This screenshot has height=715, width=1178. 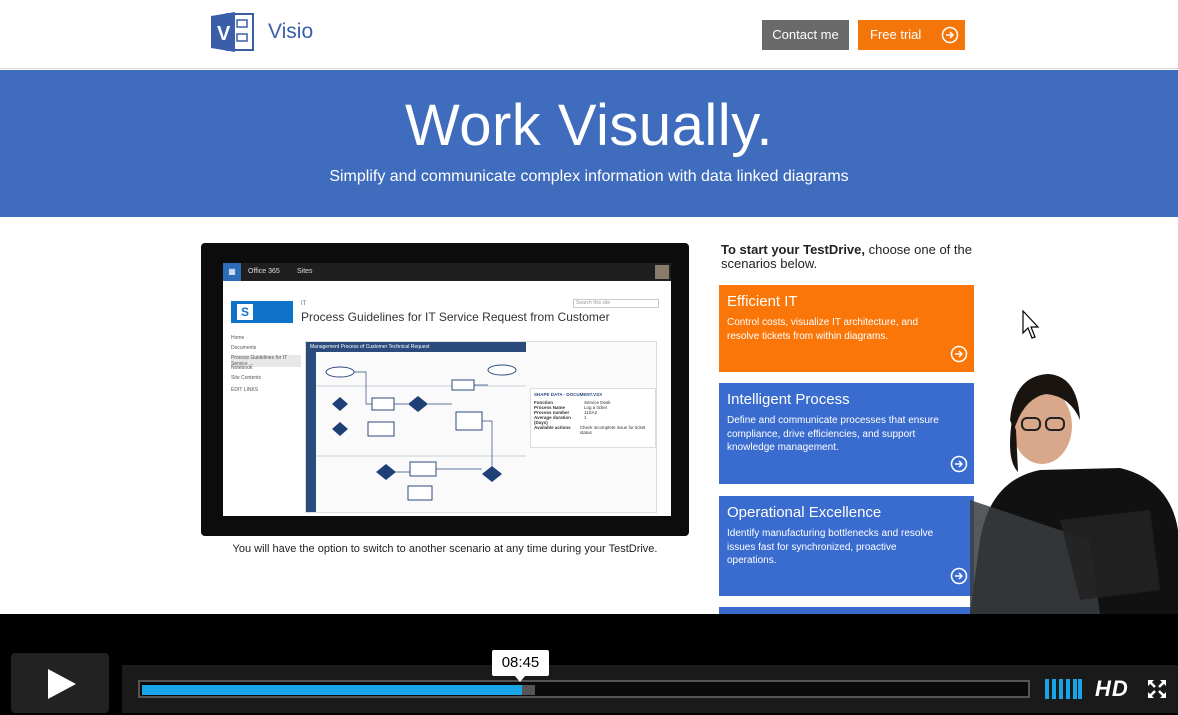 I want to click on scenario-card-partial, so click(x=846, y=610).